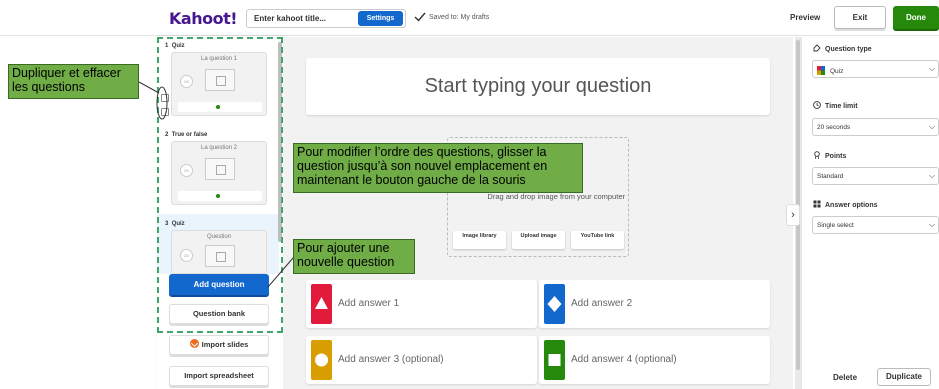 This screenshot has width=939, height=389. What do you see at coordinates (369, 303) in the screenshot?
I see `answer-label: Add answer 1` at bounding box center [369, 303].